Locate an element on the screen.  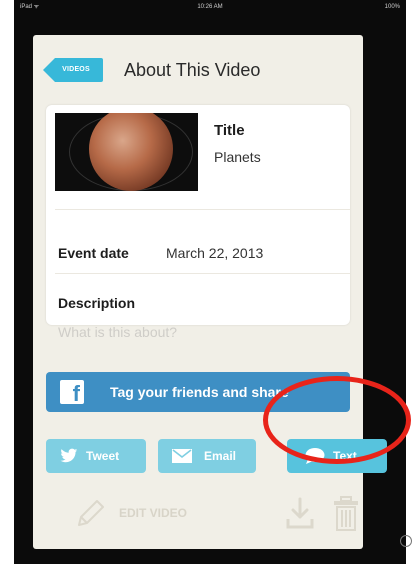
pencil-icon is located at coordinates (91, 513).